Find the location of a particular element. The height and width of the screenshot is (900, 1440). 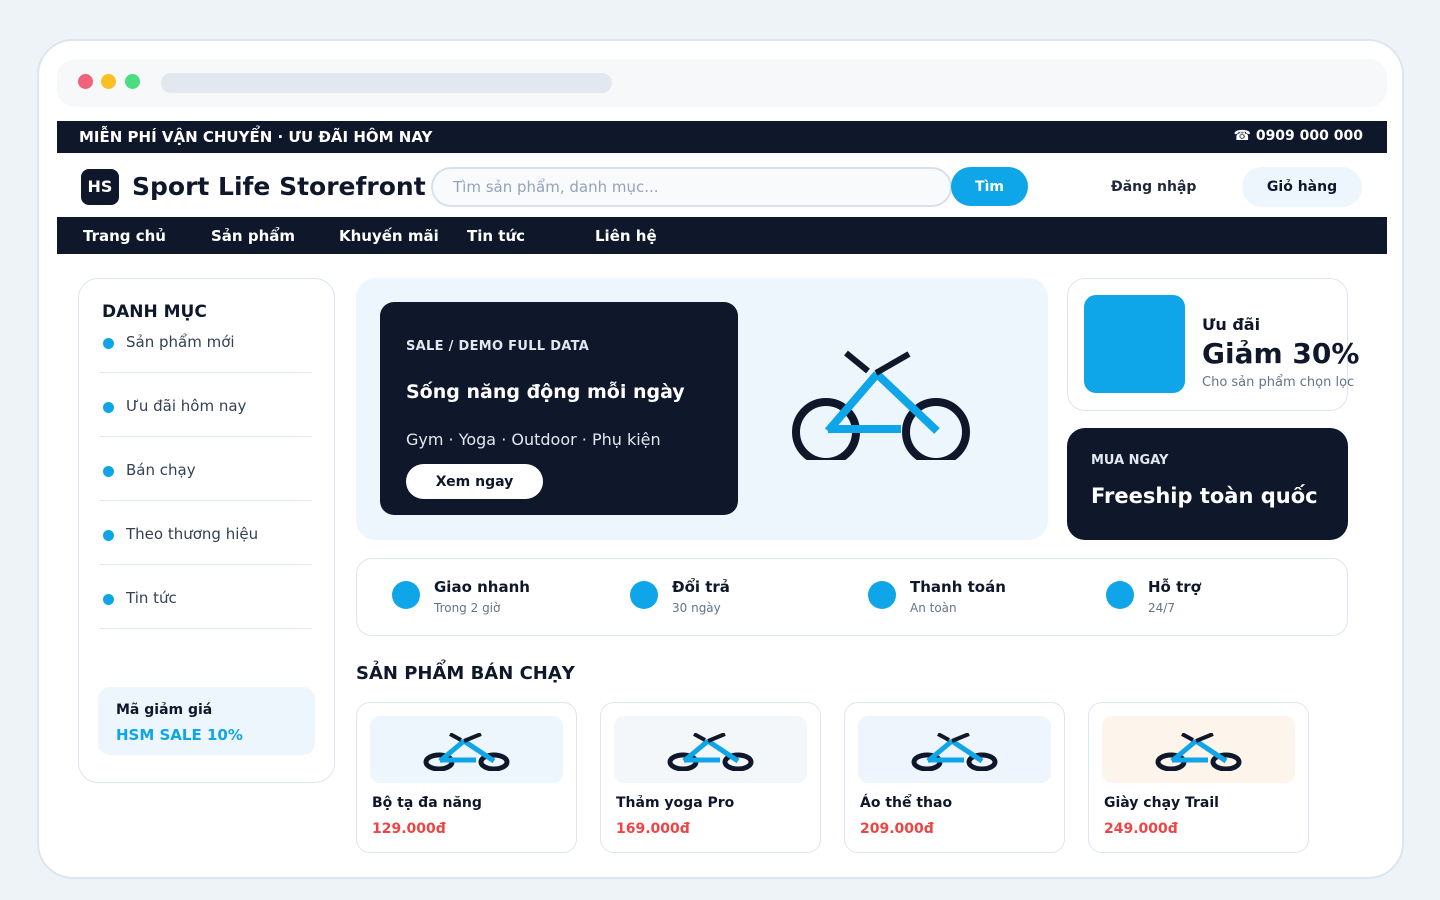

nav-item-news: Tin tức is located at coordinates (496, 236).